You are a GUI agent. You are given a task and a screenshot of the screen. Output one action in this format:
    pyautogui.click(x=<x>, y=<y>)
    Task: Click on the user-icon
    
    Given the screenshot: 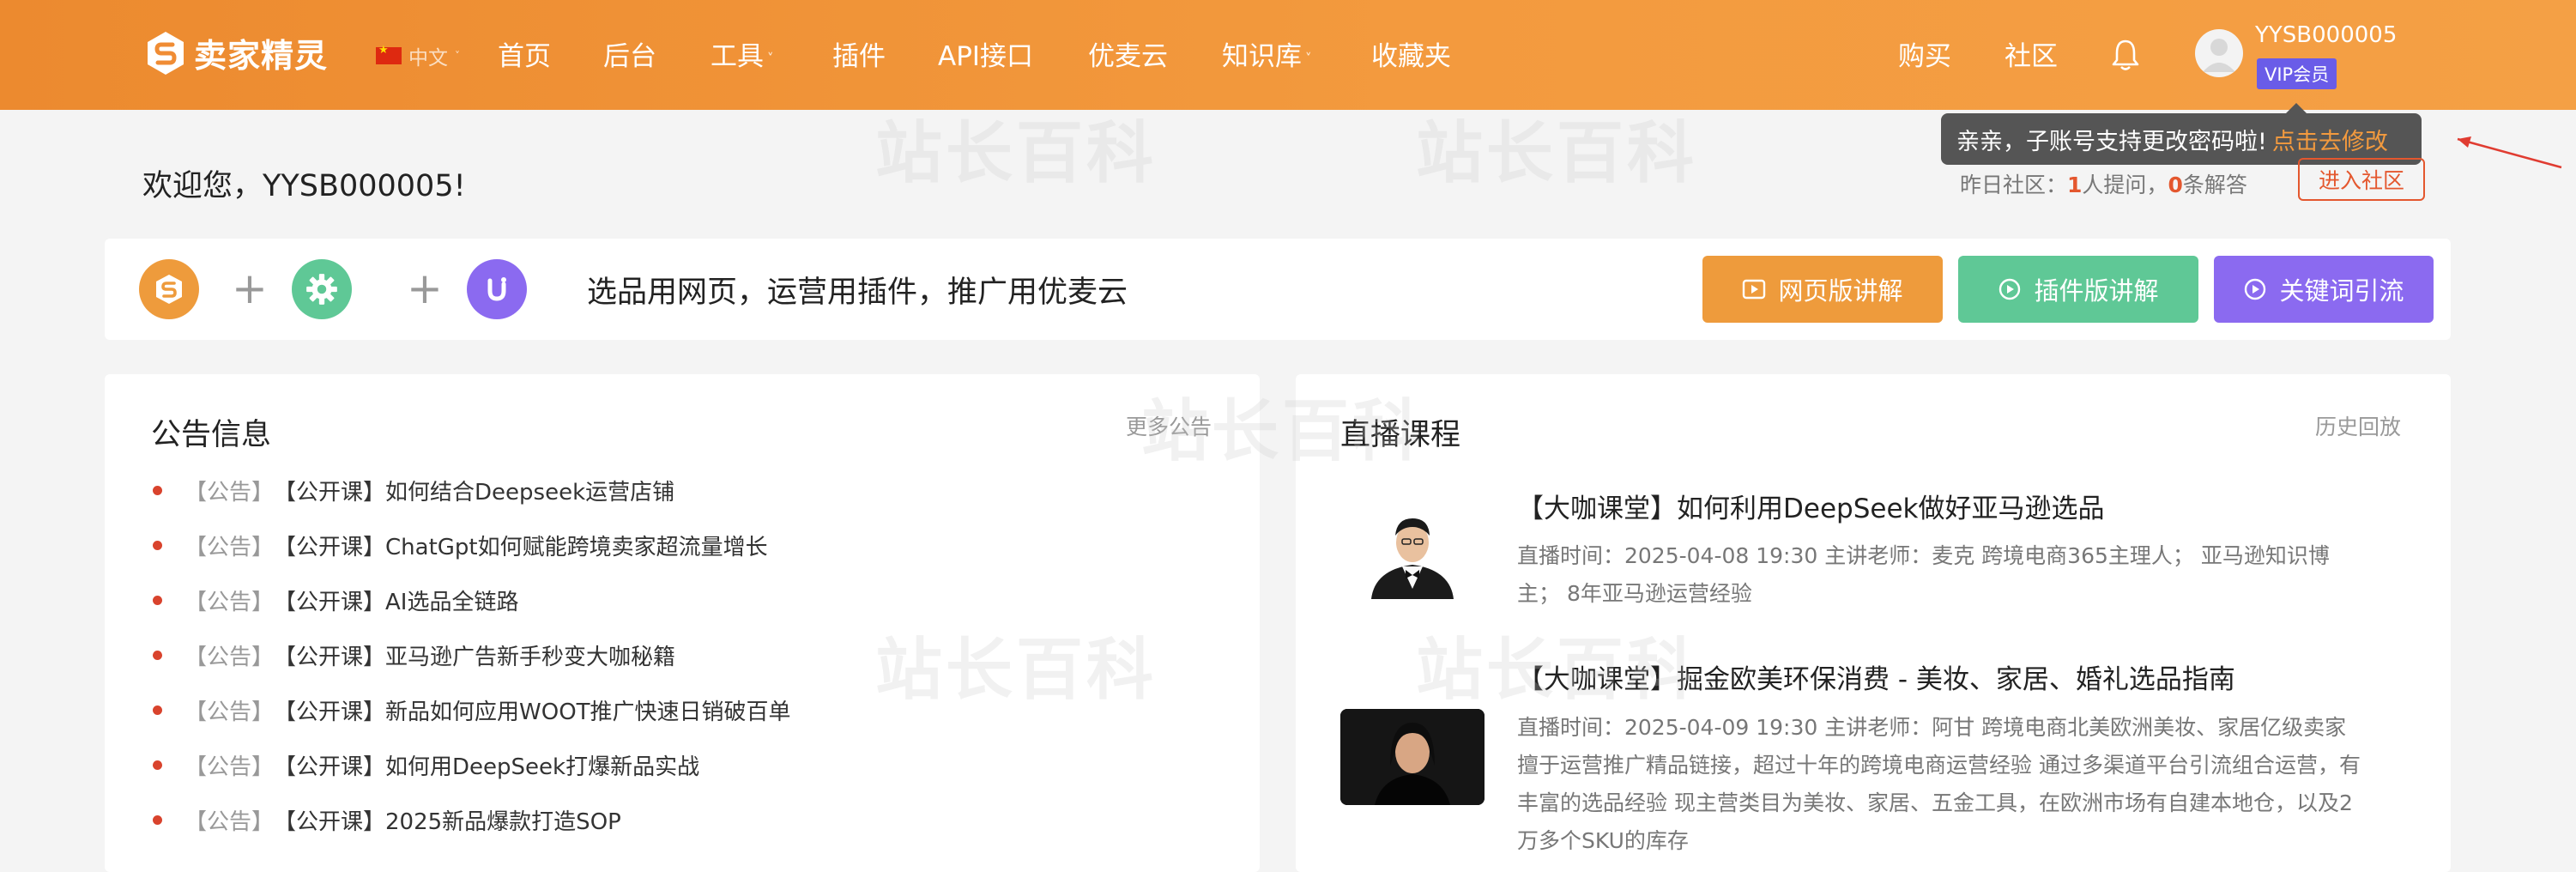 What is the action you would take?
    pyautogui.click(x=2219, y=55)
    